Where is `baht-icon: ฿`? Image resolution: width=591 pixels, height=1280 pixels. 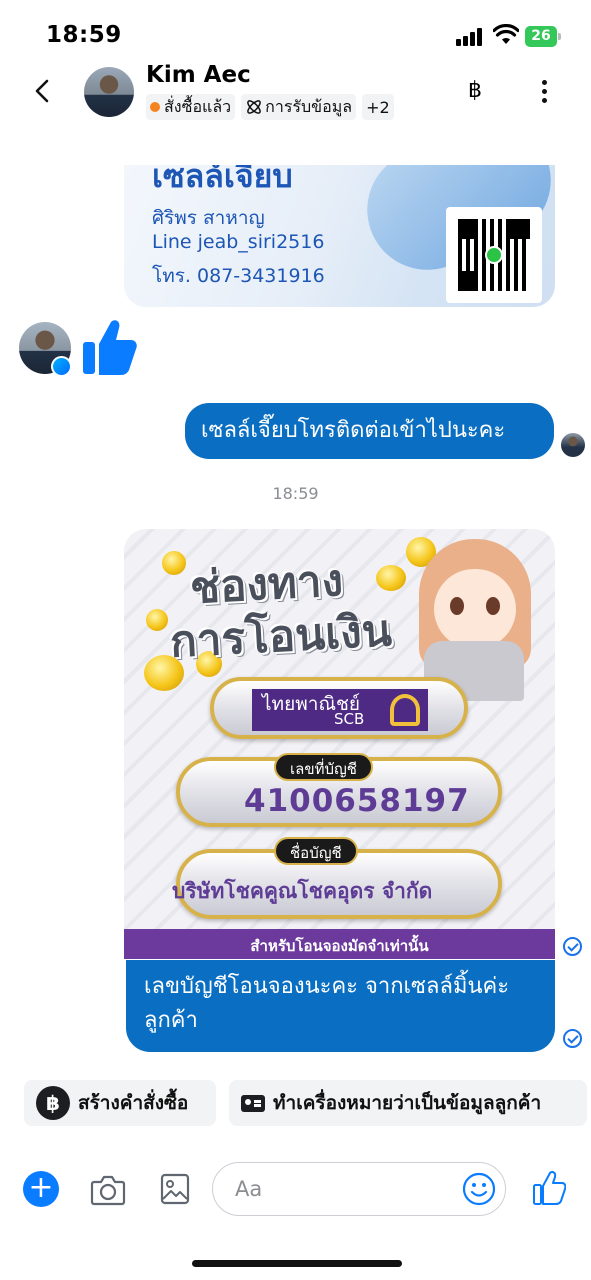
baht-icon: ฿ is located at coordinates (475, 90).